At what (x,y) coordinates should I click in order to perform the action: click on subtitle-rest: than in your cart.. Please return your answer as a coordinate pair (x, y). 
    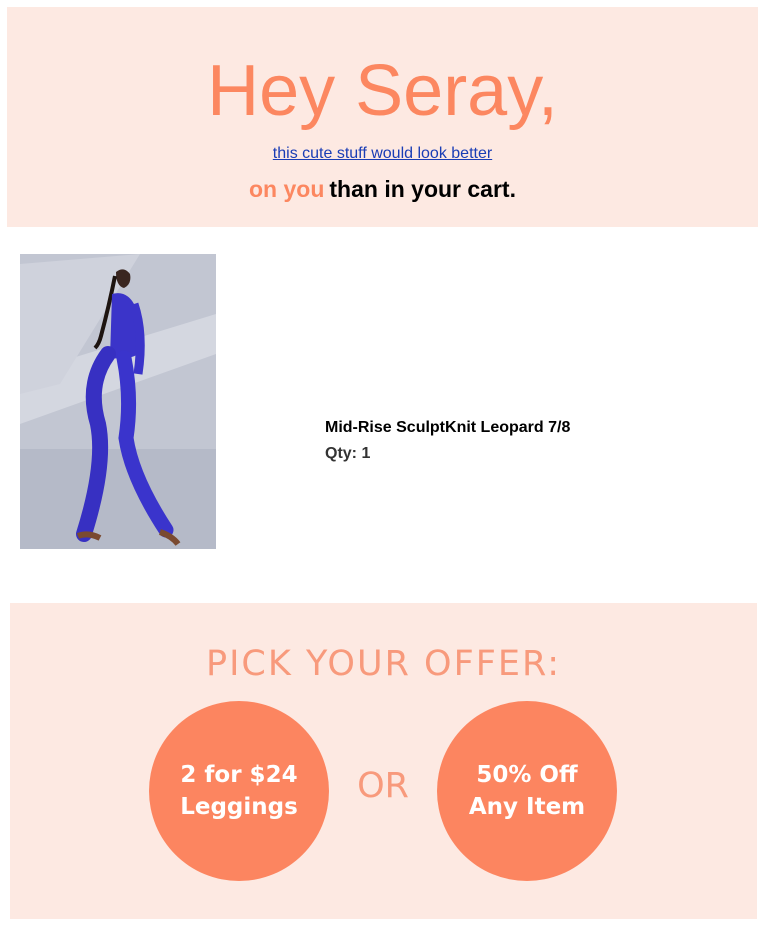
    Looking at the image, I should click on (422, 189).